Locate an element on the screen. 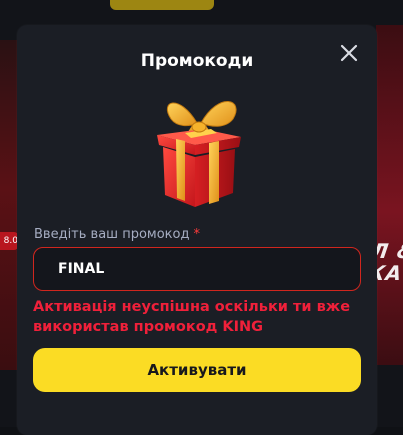 Image resolution: width=403 pixels, height=435 pixels. close-icon is located at coordinates (349, 53).